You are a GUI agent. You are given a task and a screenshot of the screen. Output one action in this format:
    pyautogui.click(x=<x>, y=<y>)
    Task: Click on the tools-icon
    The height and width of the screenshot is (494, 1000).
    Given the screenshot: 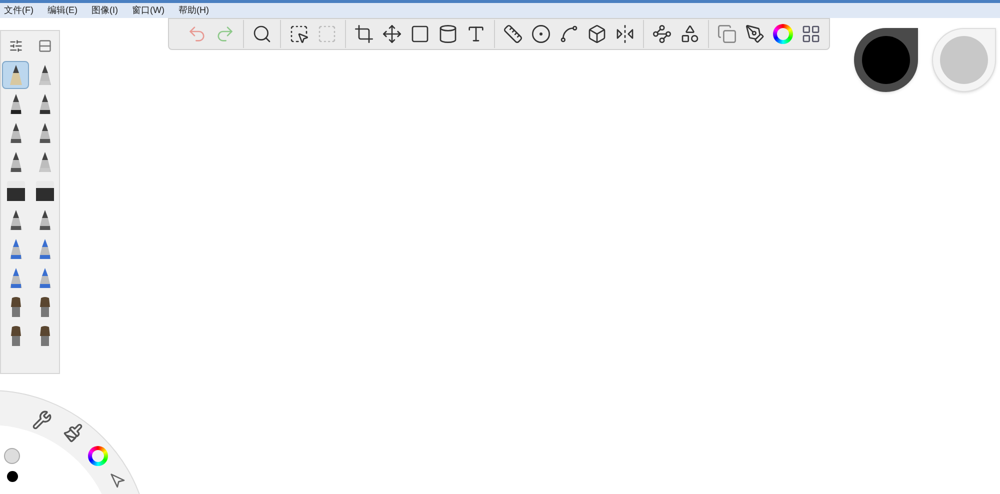 What is the action you would take?
    pyautogui.click(x=42, y=420)
    